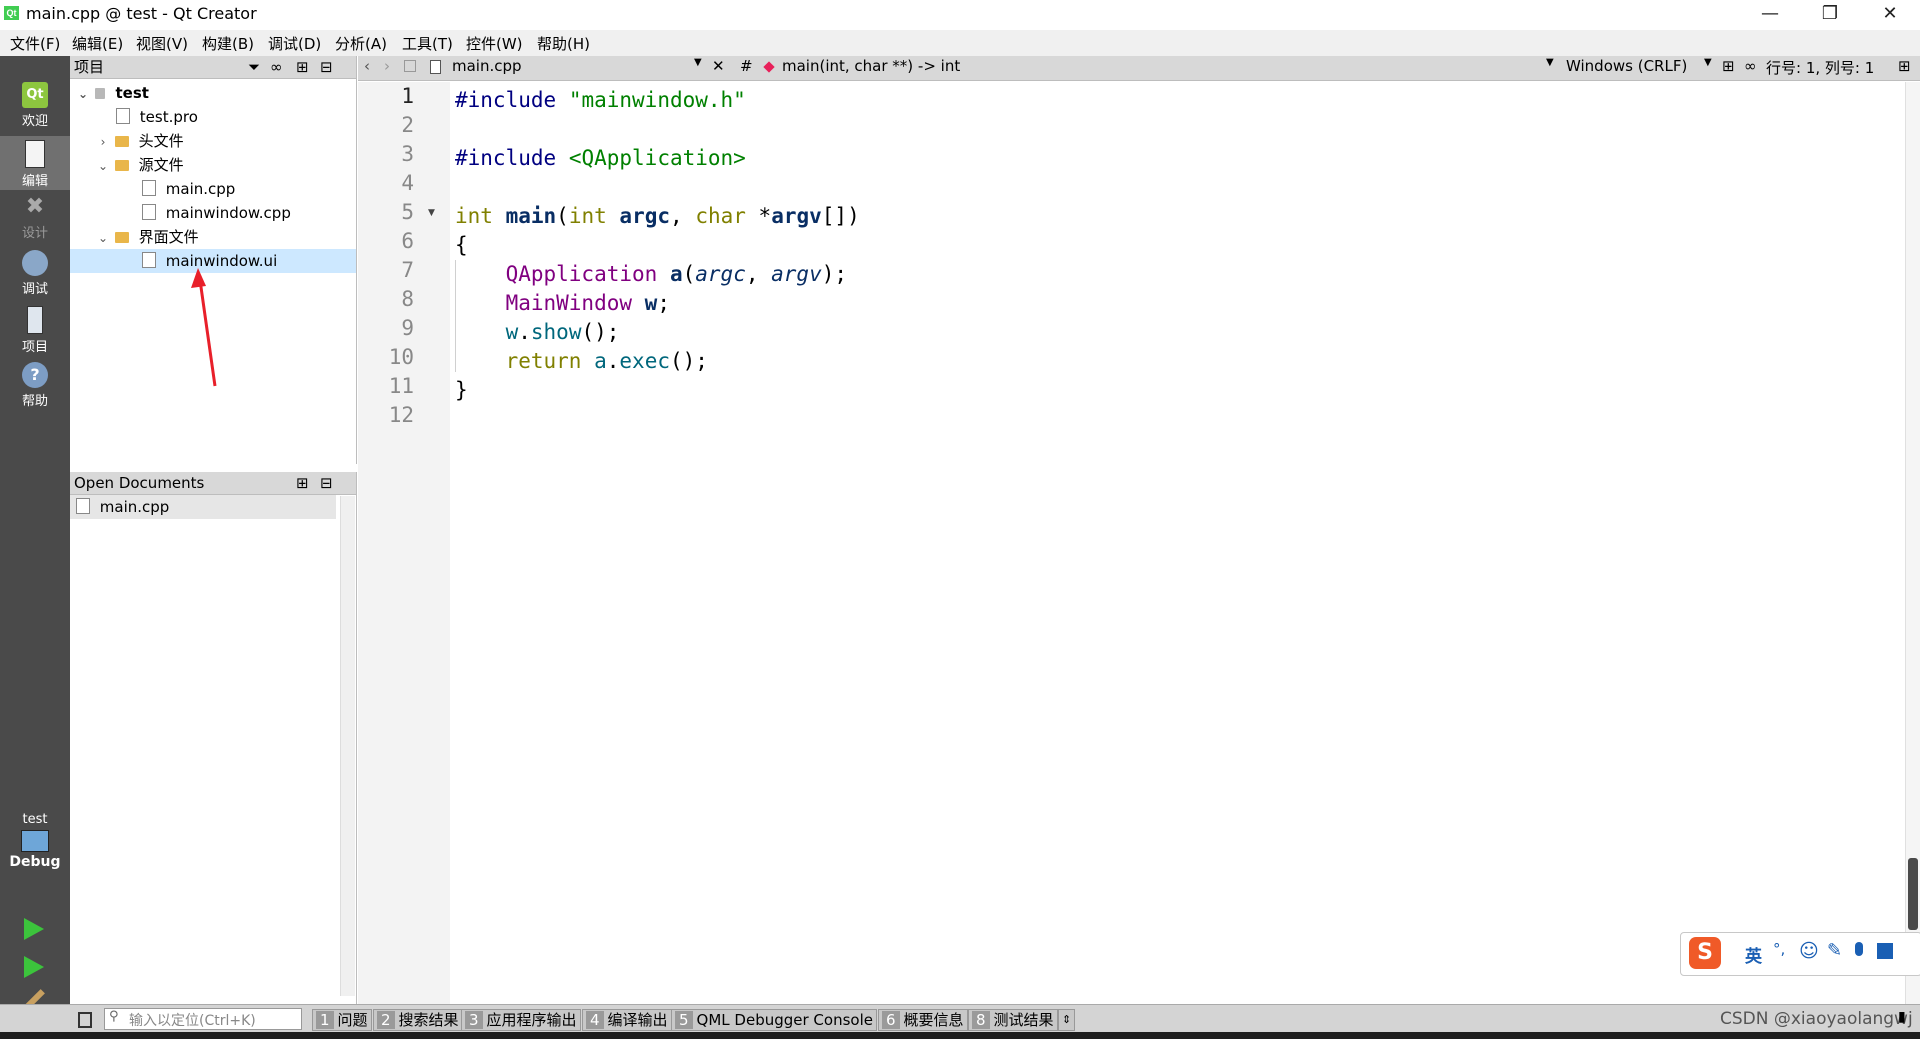 Image resolution: width=1920 pixels, height=1039 pixels. Describe the element at coordinates (213, 165) in the screenshot. I see `tree-item-folder: ⌄ 源文件` at that location.